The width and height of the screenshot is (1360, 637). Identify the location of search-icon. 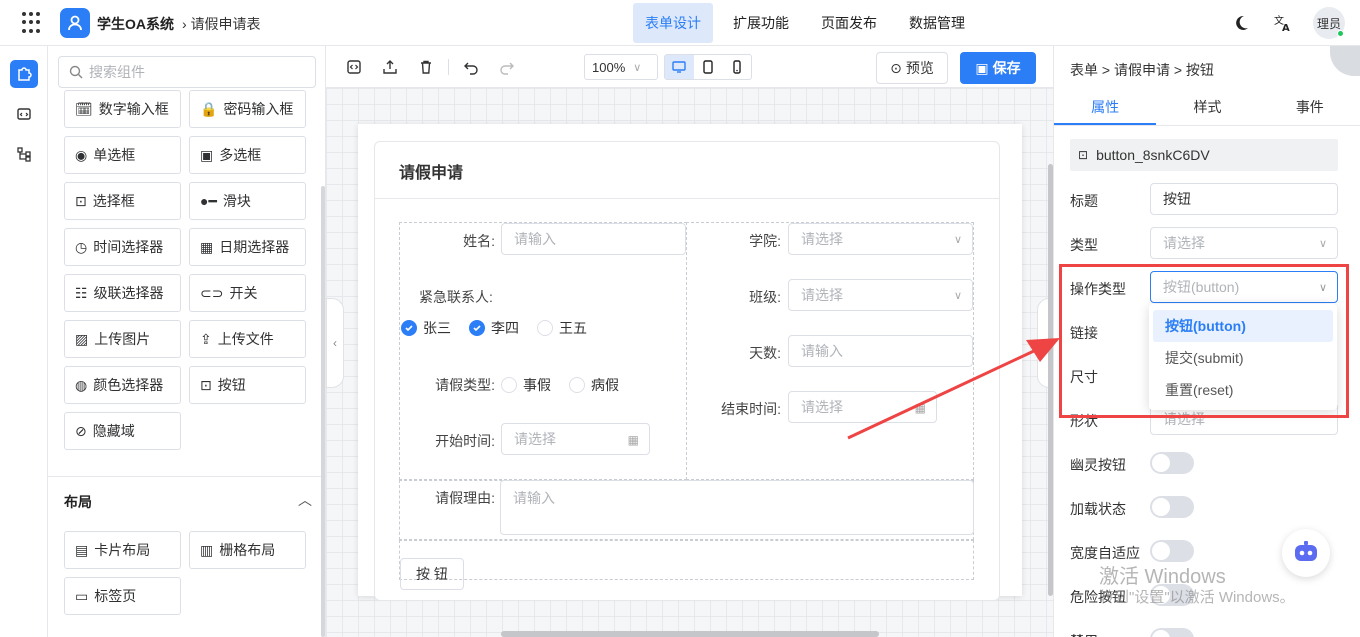
(76, 72).